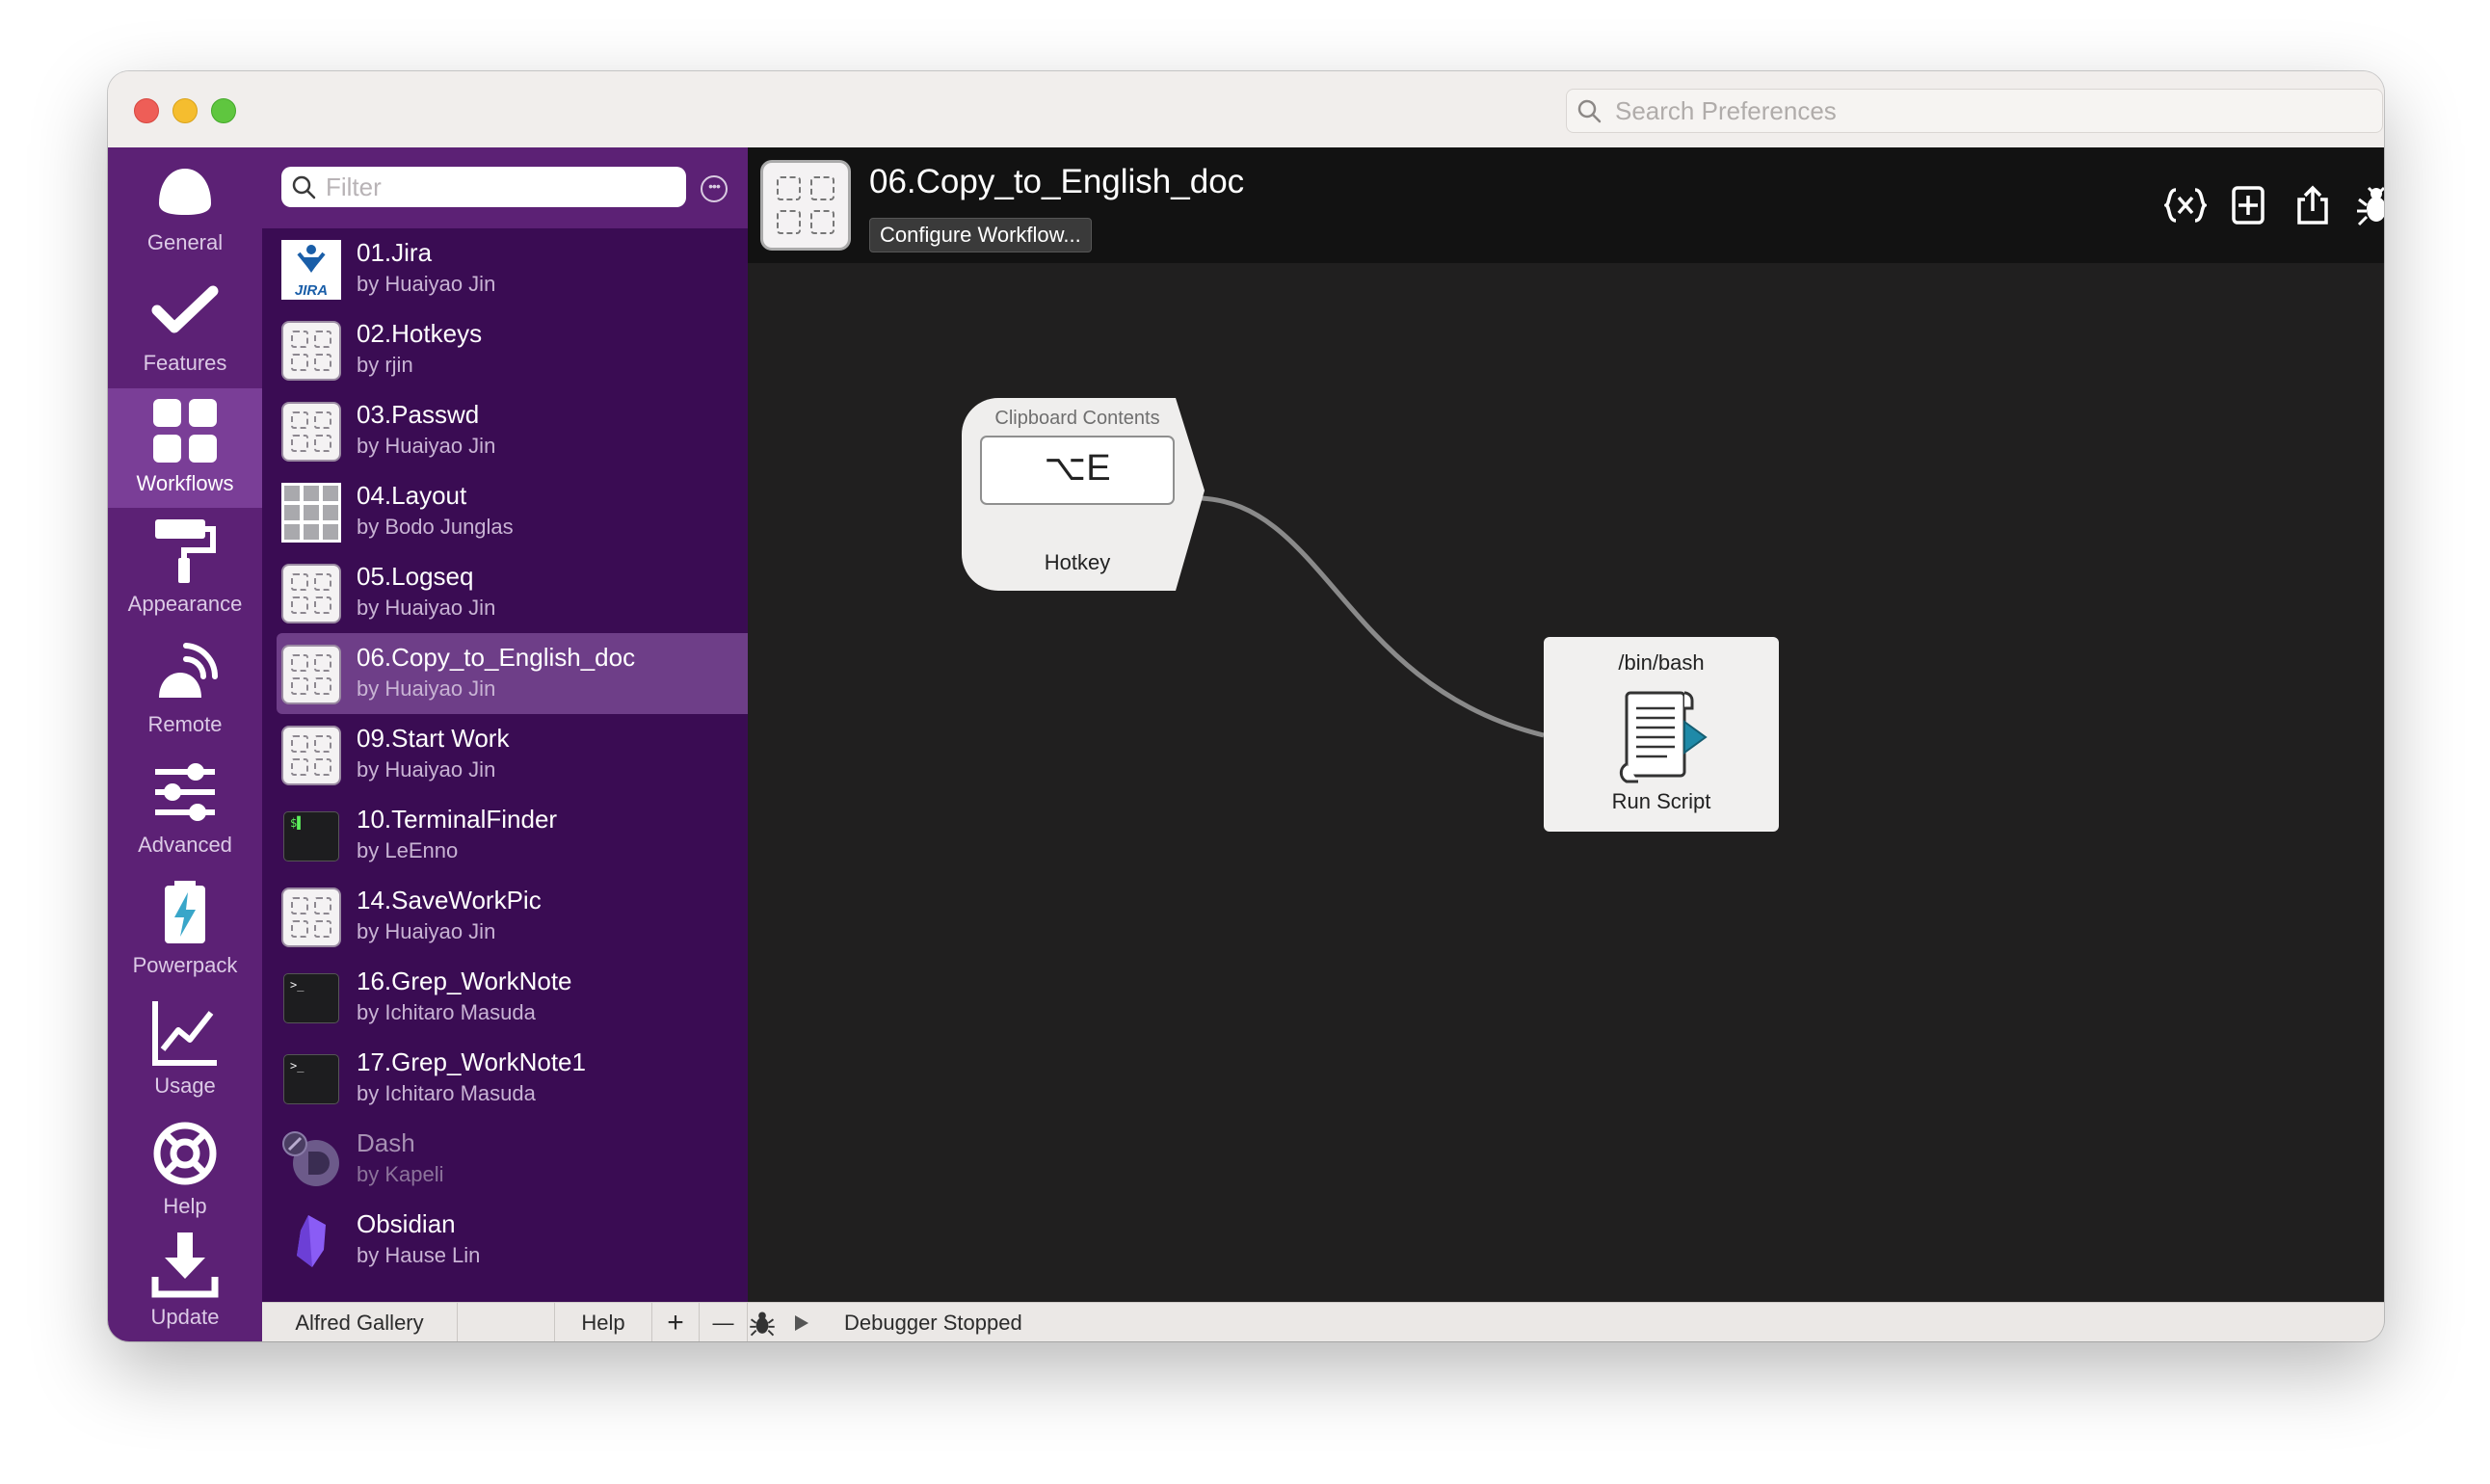 Image resolution: width=2490 pixels, height=1484 pixels. Describe the element at coordinates (724, 1322) in the screenshot. I see `remove-workflow-button: —` at that location.